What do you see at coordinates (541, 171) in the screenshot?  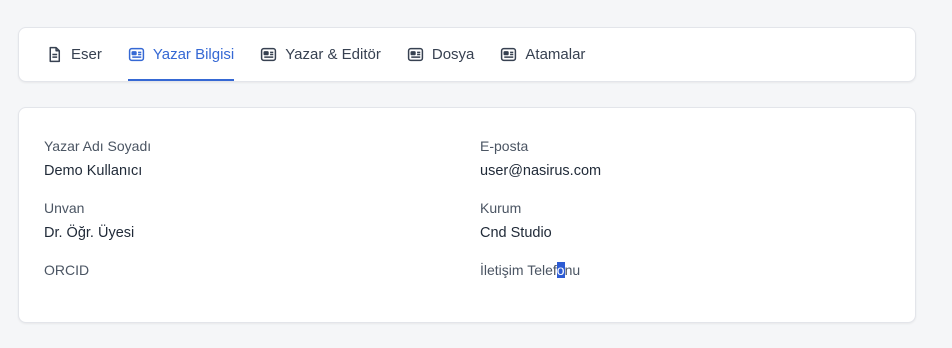 I see `field-value: user@nasirus.com` at bounding box center [541, 171].